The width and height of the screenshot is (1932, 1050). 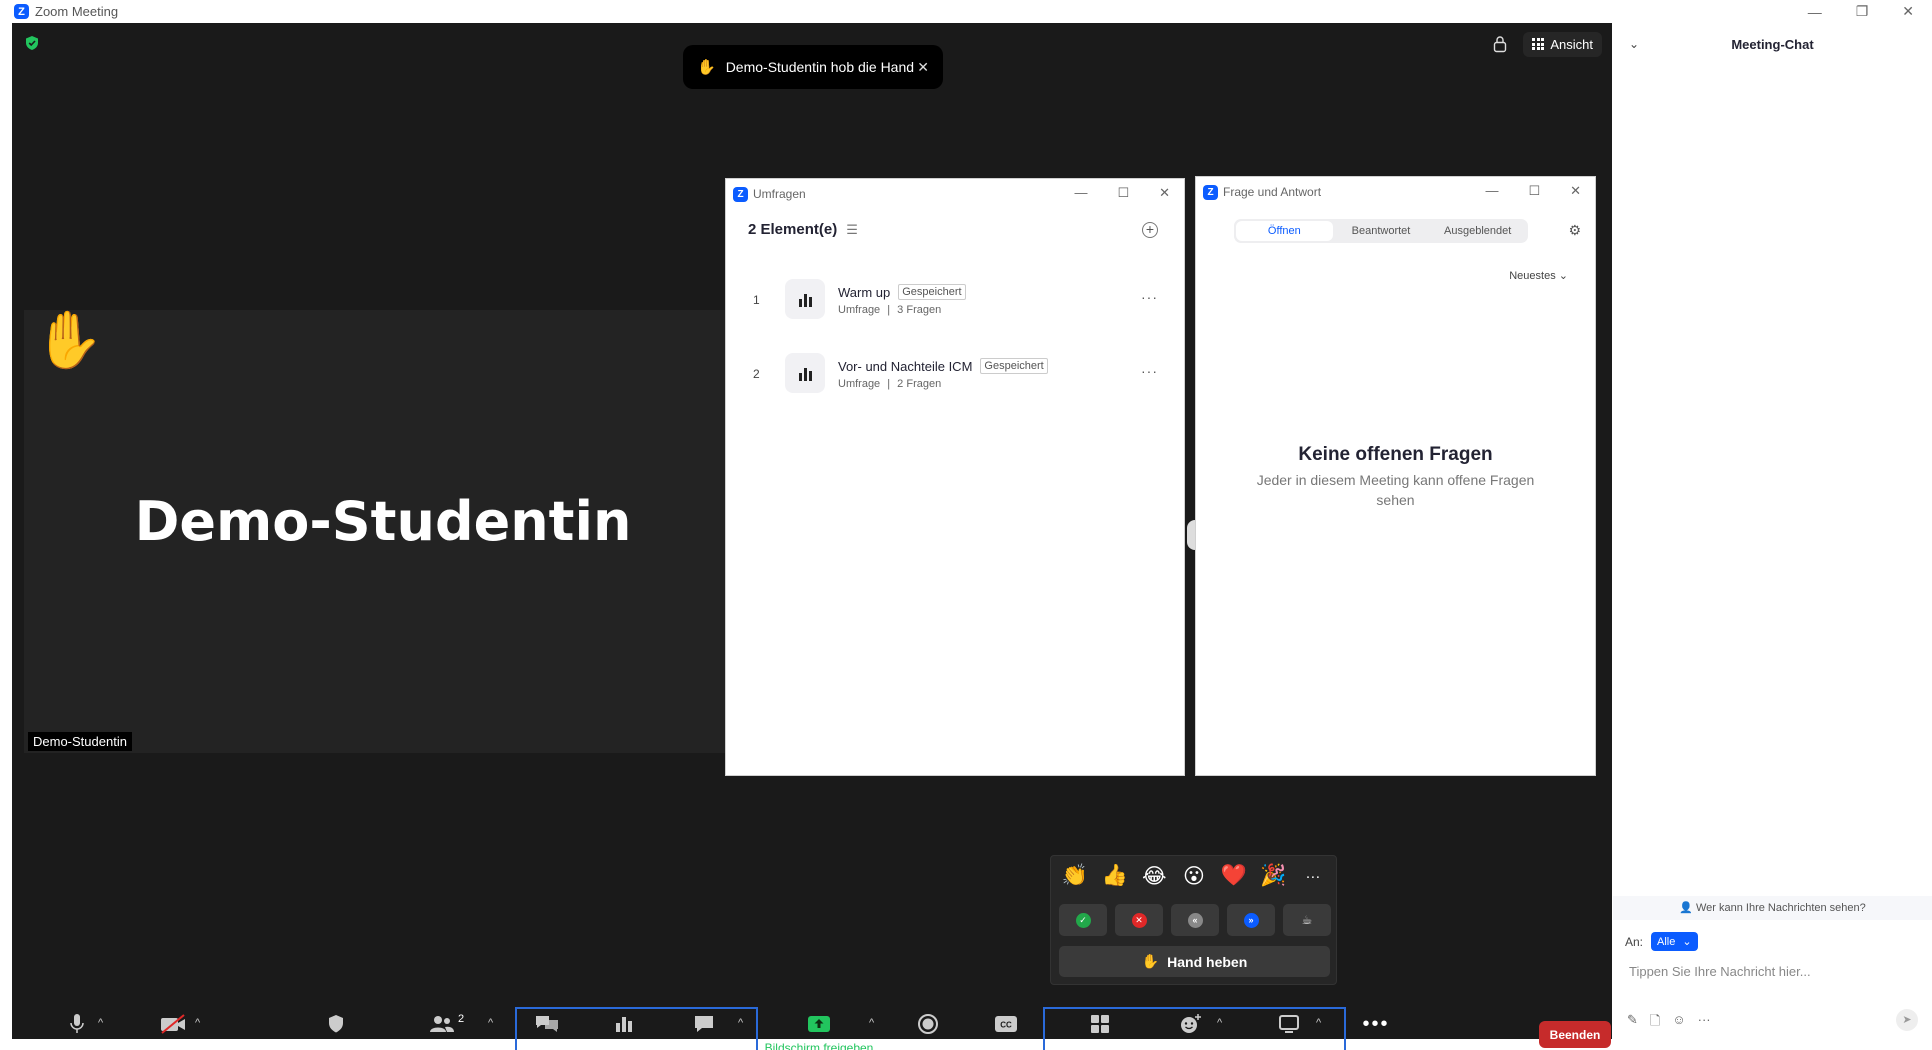 I want to click on file-icon: 🗋, so click(x=1655, y=1023).